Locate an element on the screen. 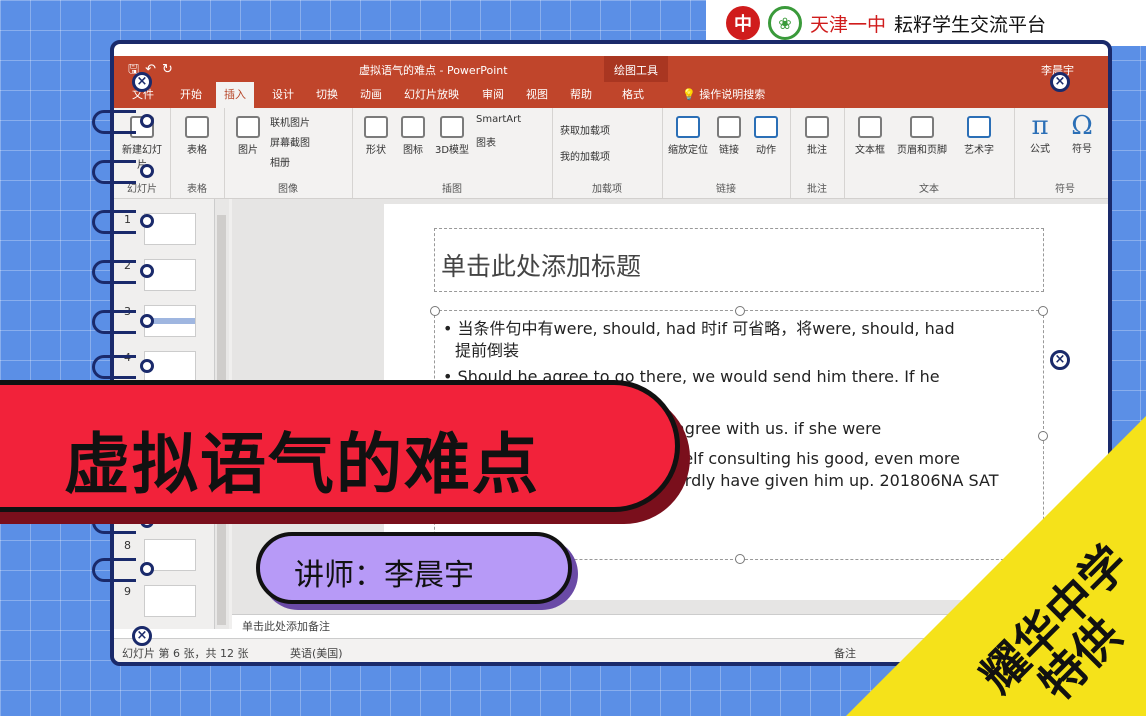 The height and width of the screenshot is (716, 1146). group-text: 文本框 页眉和页脚 艺术字 文本 is located at coordinates (929, 153).